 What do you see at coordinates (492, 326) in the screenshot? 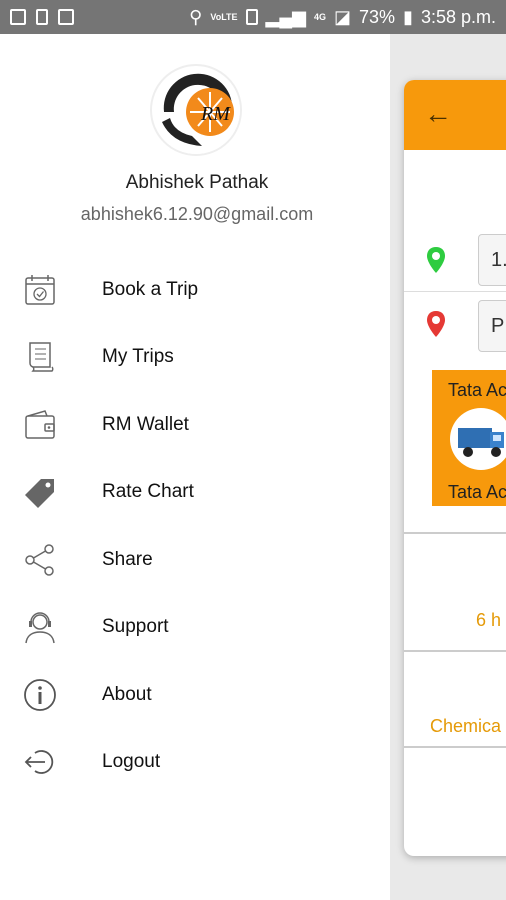
I see `drop-input: P` at bounding box center [492, 326].